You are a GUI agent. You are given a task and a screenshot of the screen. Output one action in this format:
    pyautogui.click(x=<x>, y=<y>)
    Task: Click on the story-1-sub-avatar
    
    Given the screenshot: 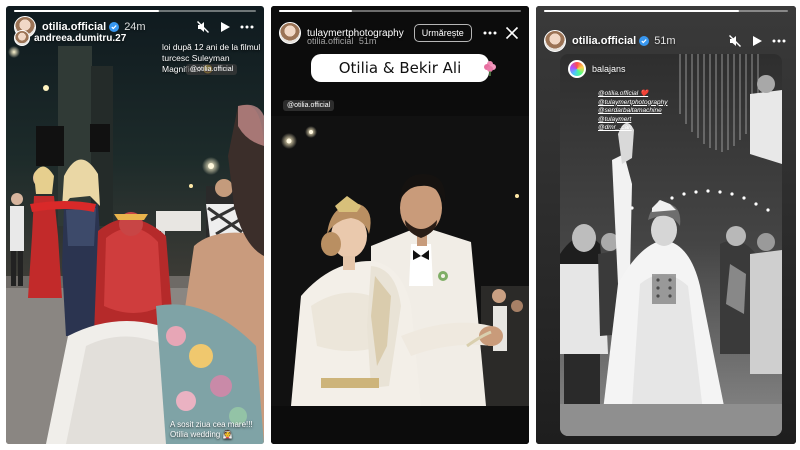 What is the action you would take?
    pyautogui.click(x=22, y=38)
    